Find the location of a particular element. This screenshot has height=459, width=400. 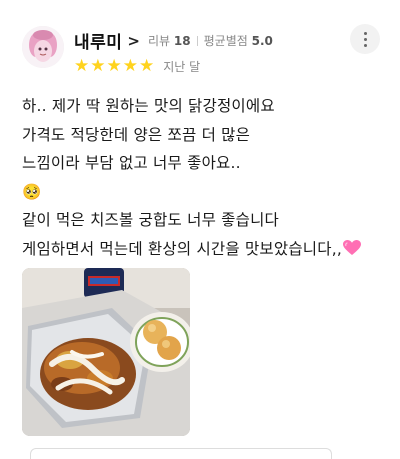

review-count-value: 18 is located at coordinates (182, 41).